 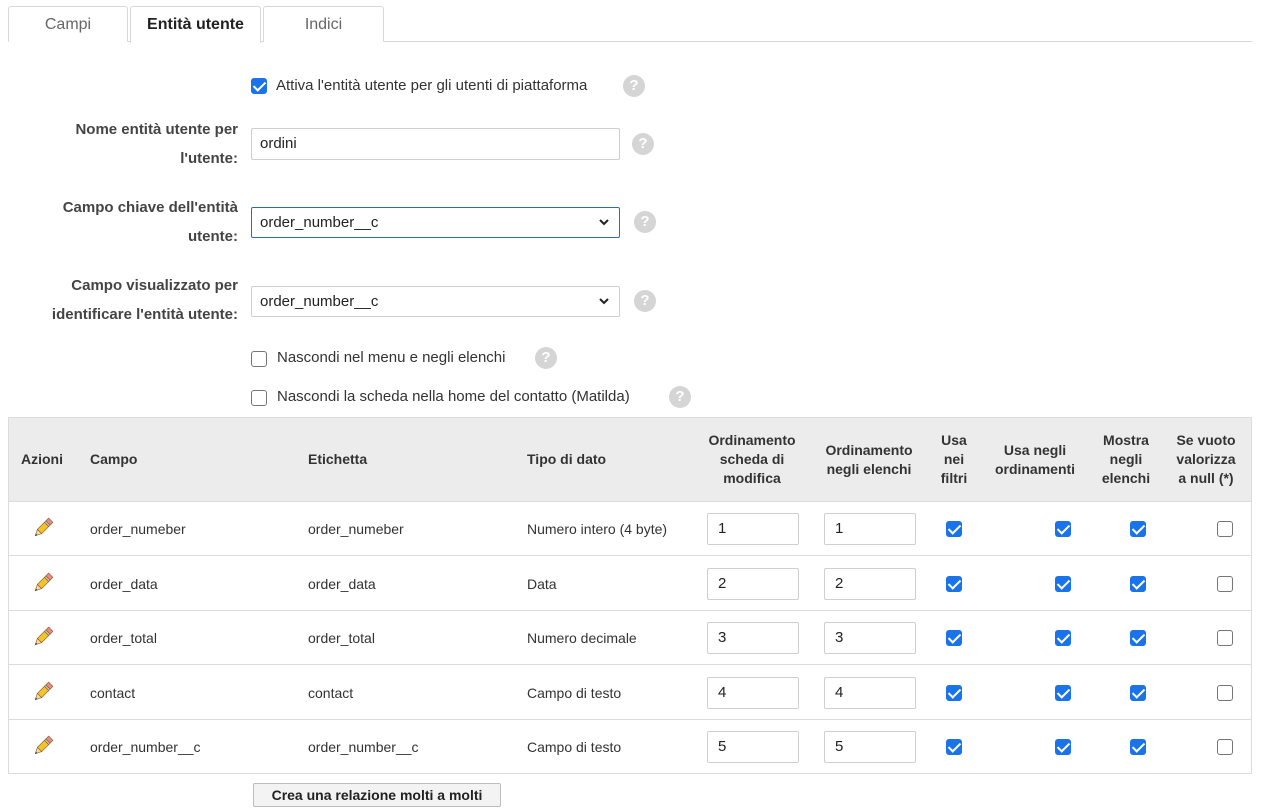 I want to click on header-ord-elenchi: Ordinamento negli elenchi, so click(x=869, y=459).